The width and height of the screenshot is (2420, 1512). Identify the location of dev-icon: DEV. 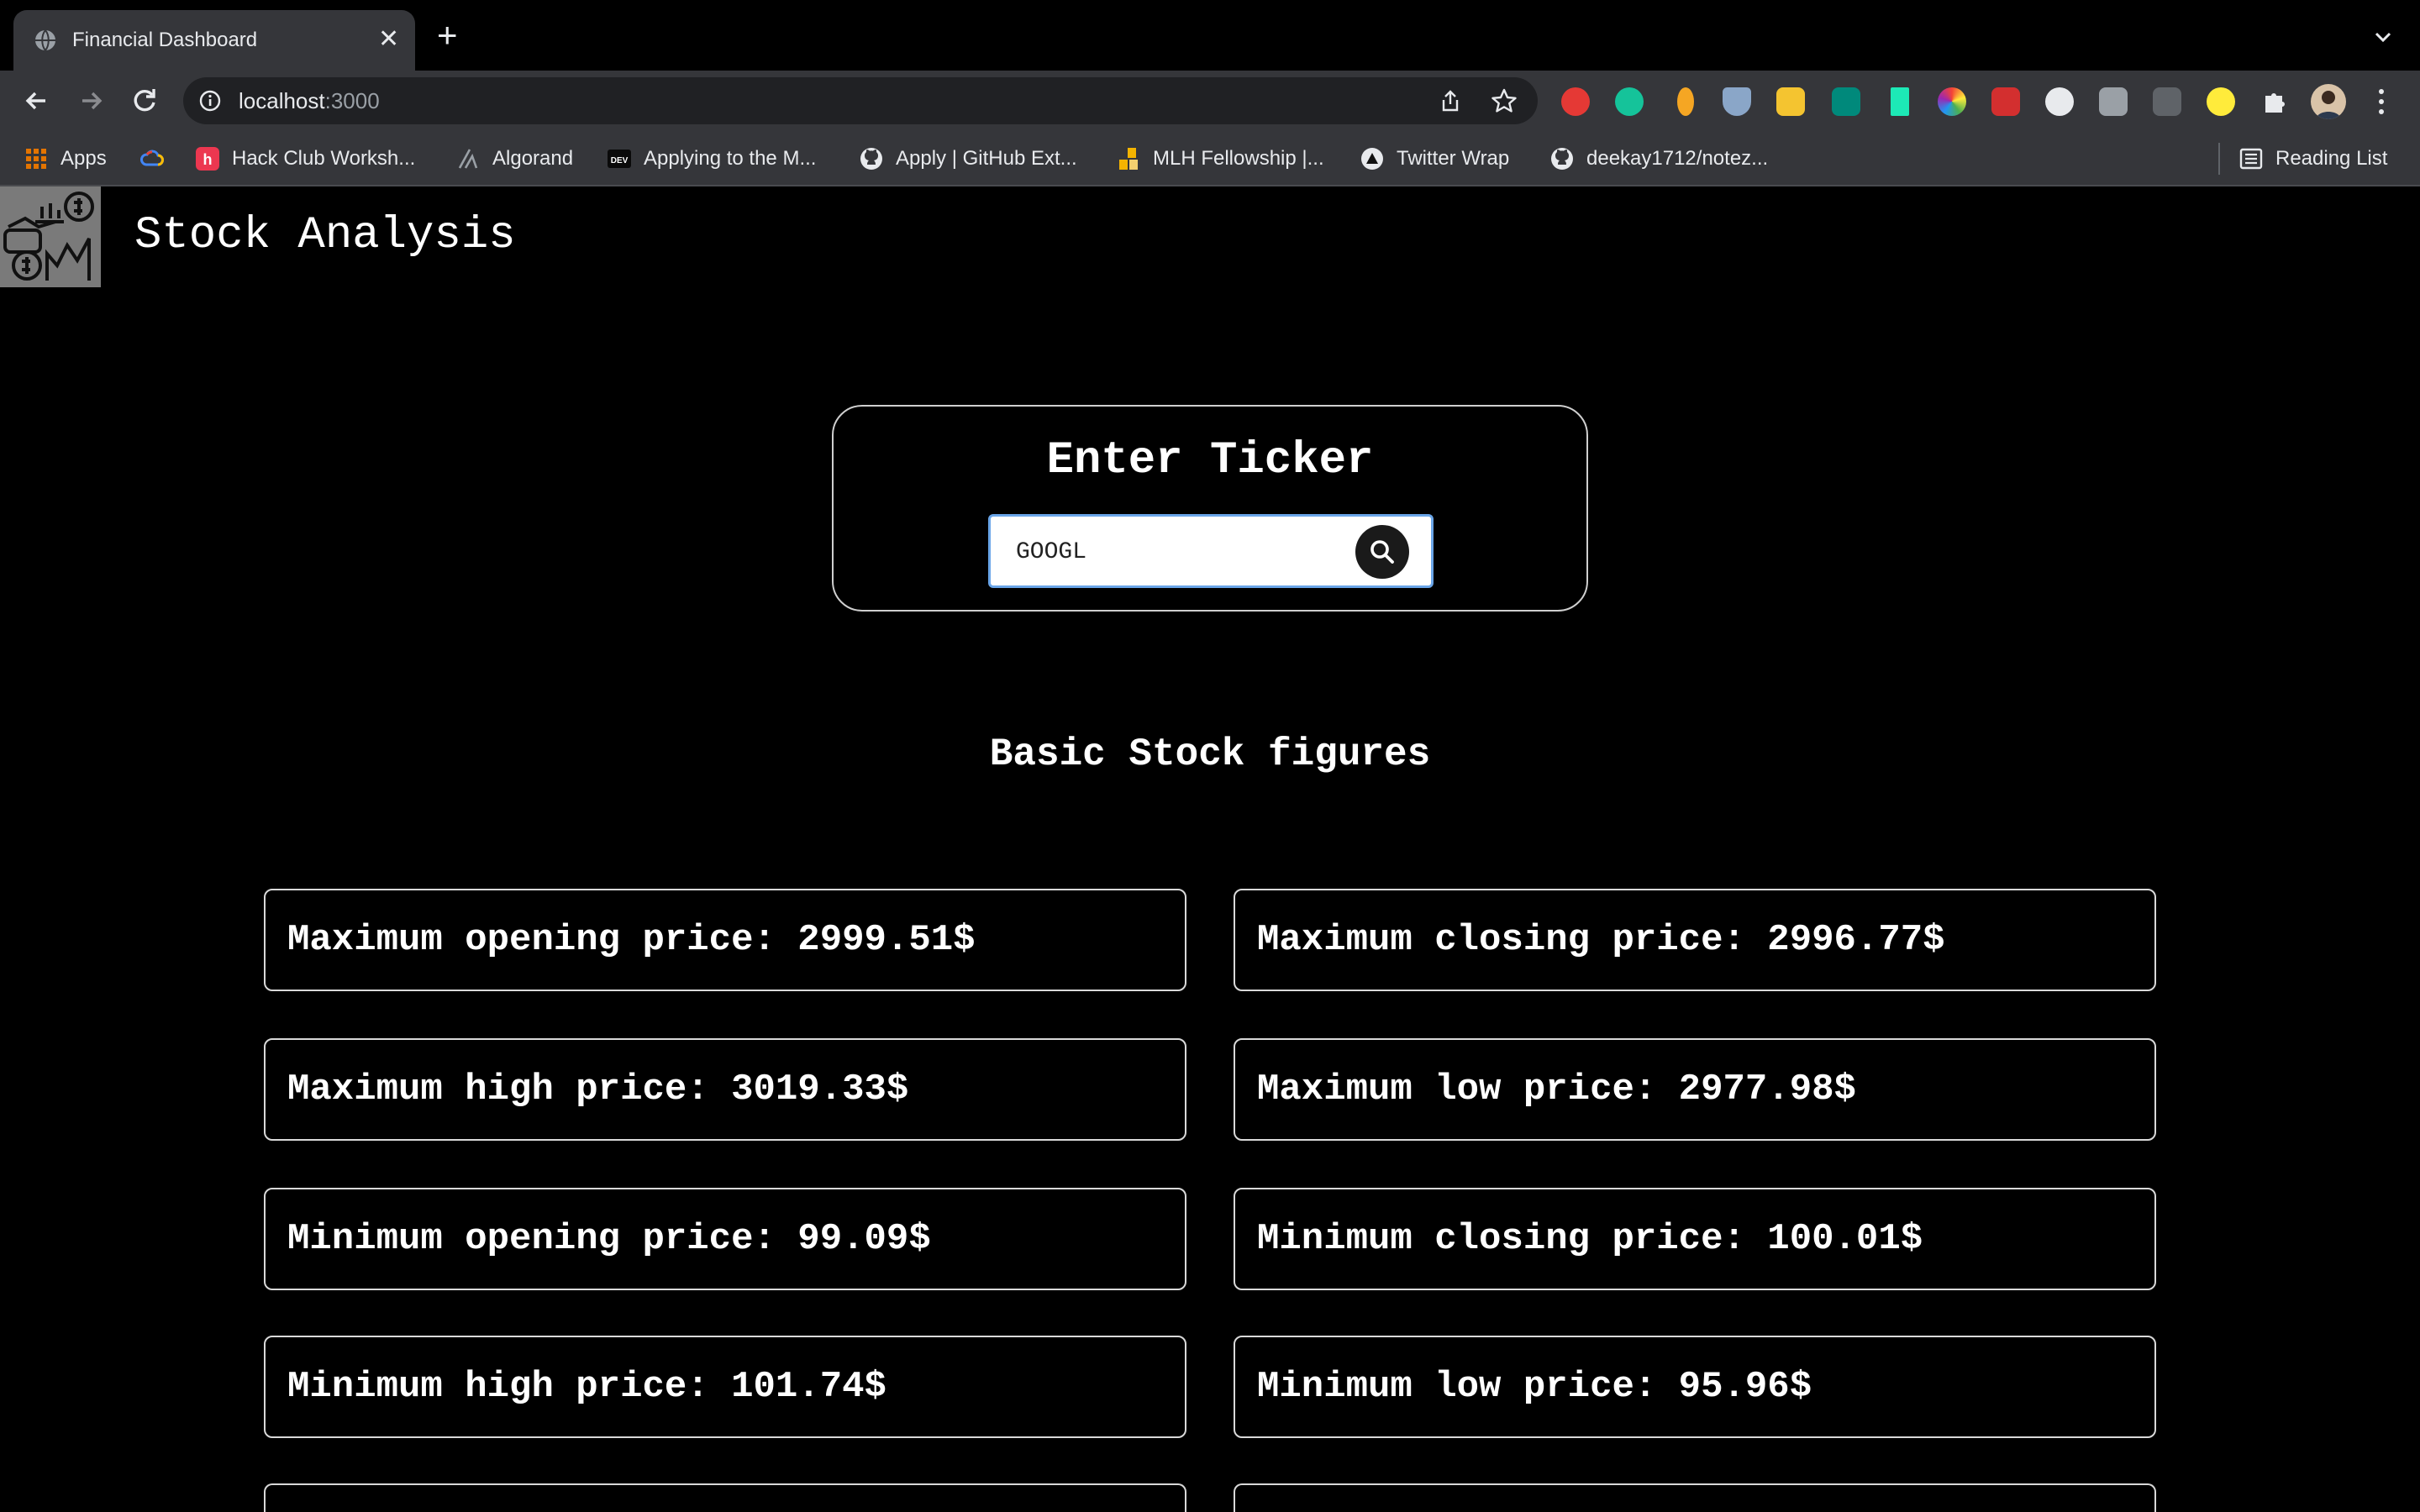
(619, 159).